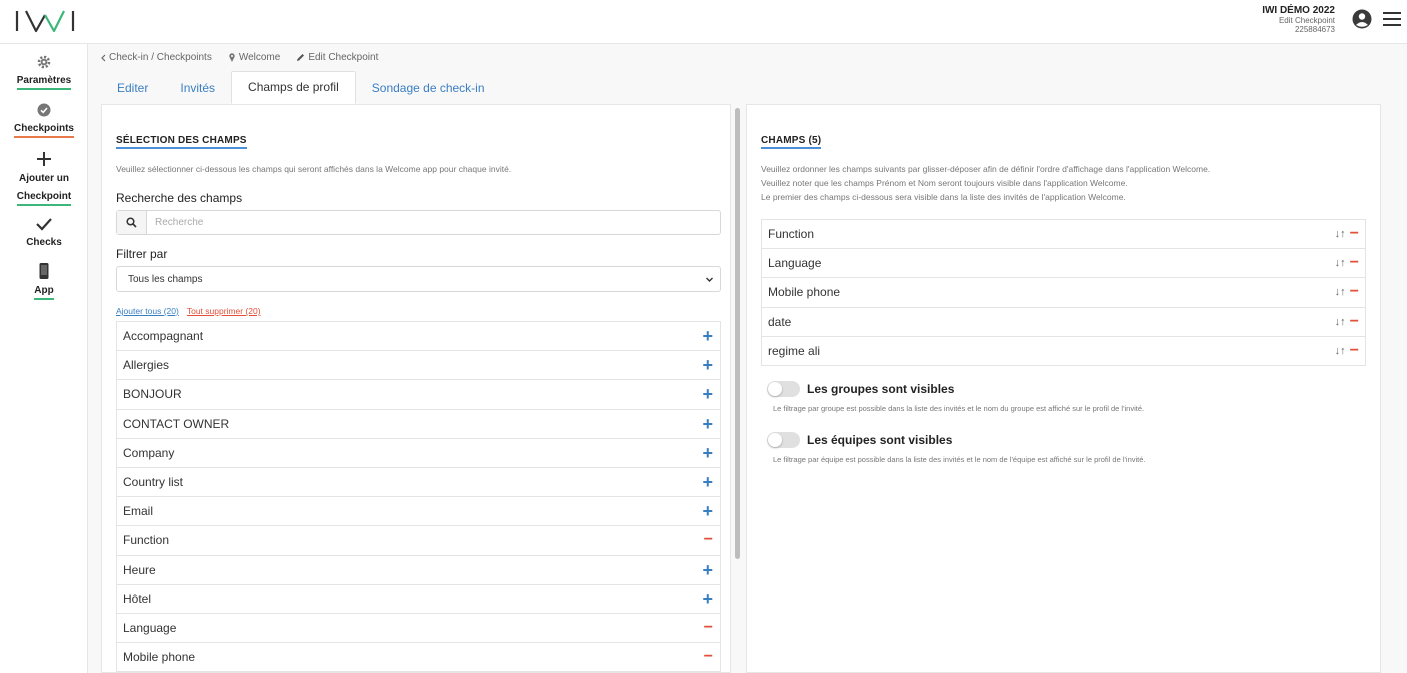 The height and width of the screenshot is (673, 1407). What do you see at coordinates (418, 599) in the screenshot?
I see `list-item: Hôtel +` at bounding box center [418, 599].